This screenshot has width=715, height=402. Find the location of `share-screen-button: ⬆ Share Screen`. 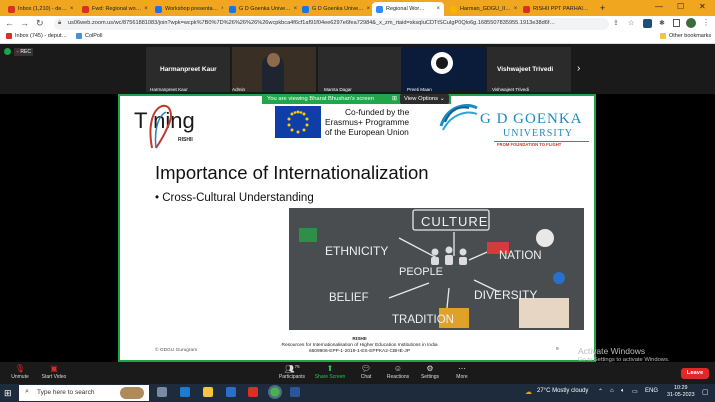

share-screen-button: ⬆ Share Screen is located at coordinates (330, 372).